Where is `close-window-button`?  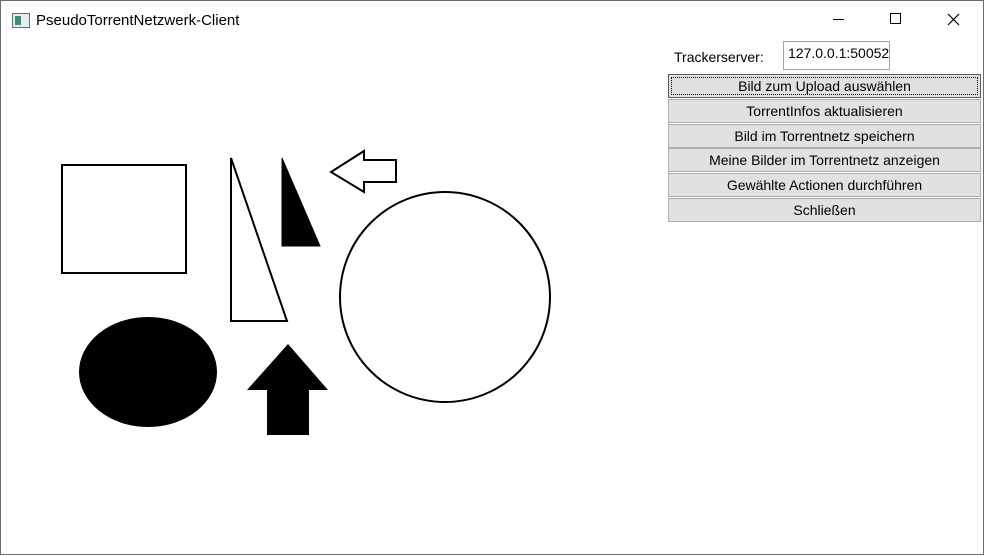
close-window-button is located at coordinates (954, 20).